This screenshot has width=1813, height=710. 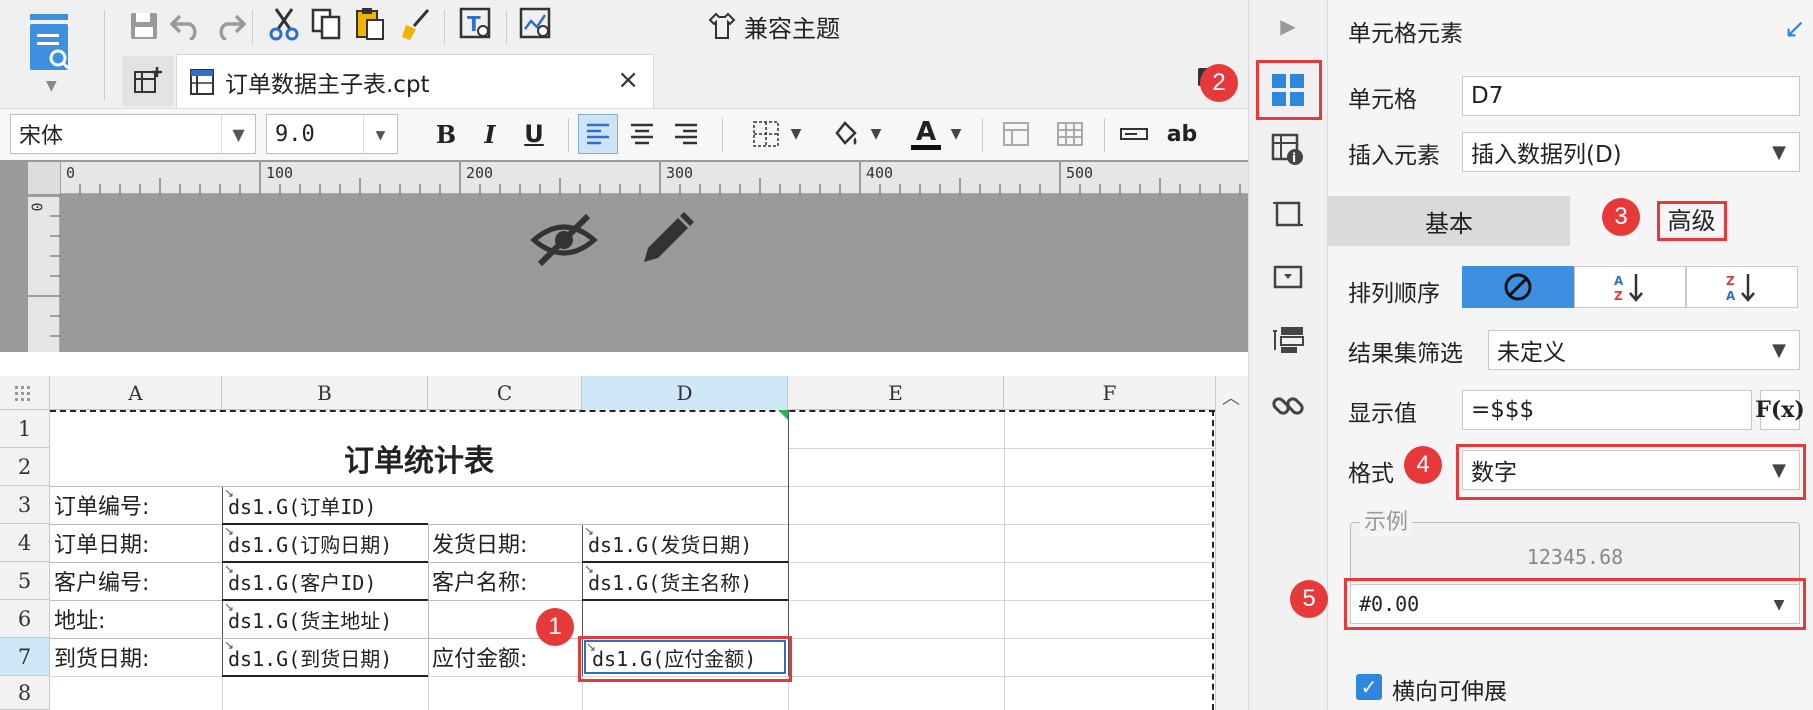 I want to click on tab-file: 订单数据主子表.cpt ×, so click(x=415, y=81).